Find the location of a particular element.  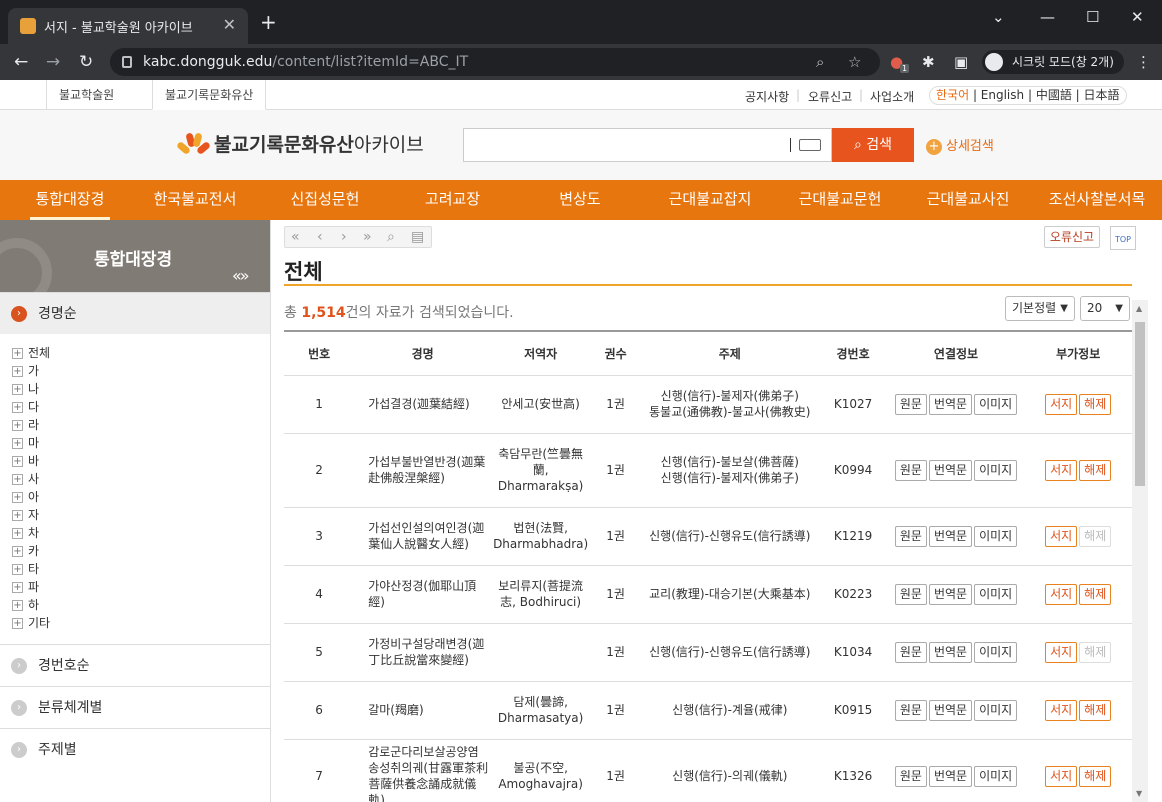

sutra-title-link: 가섭선인설의여인경(迦葉仙人說醫女人經) is located at coordinates (423, 536).